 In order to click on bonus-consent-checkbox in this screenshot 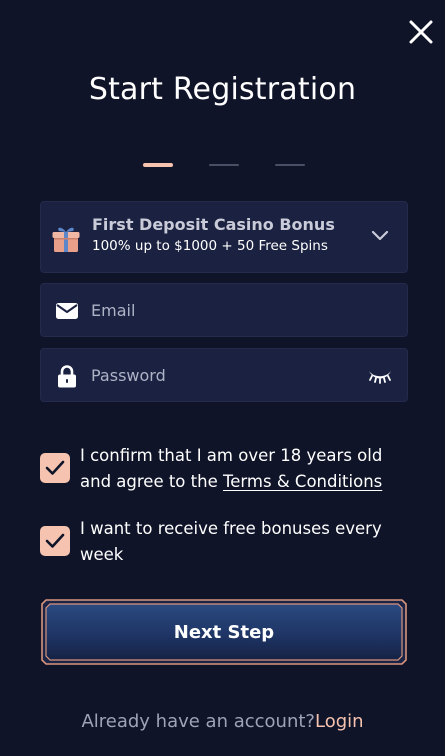, I will do `click(55, 541)`.